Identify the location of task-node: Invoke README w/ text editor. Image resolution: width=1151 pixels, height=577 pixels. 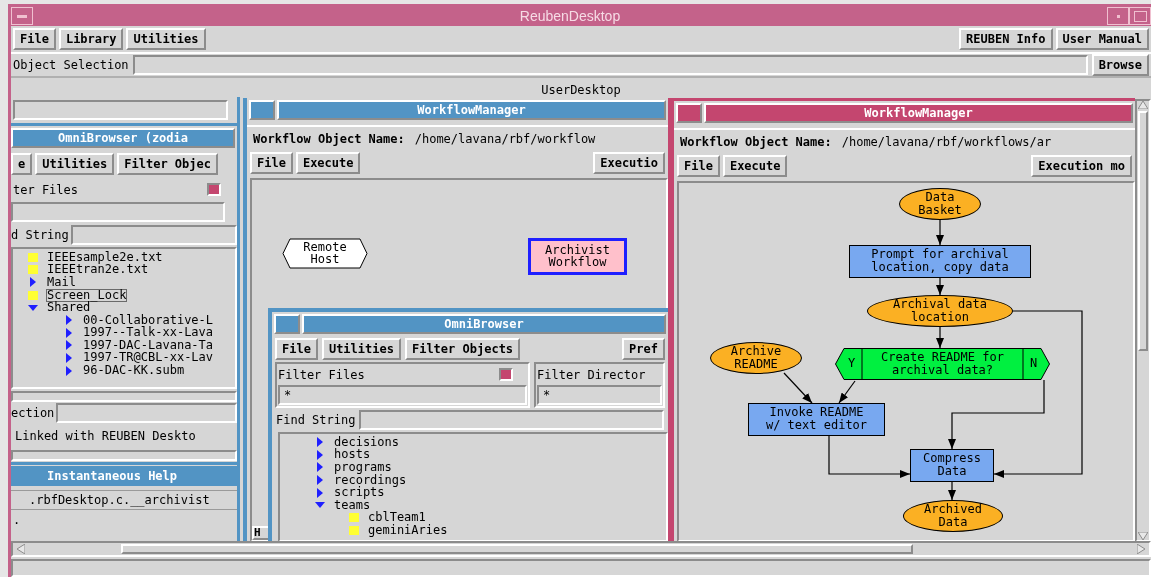
(816, 419).